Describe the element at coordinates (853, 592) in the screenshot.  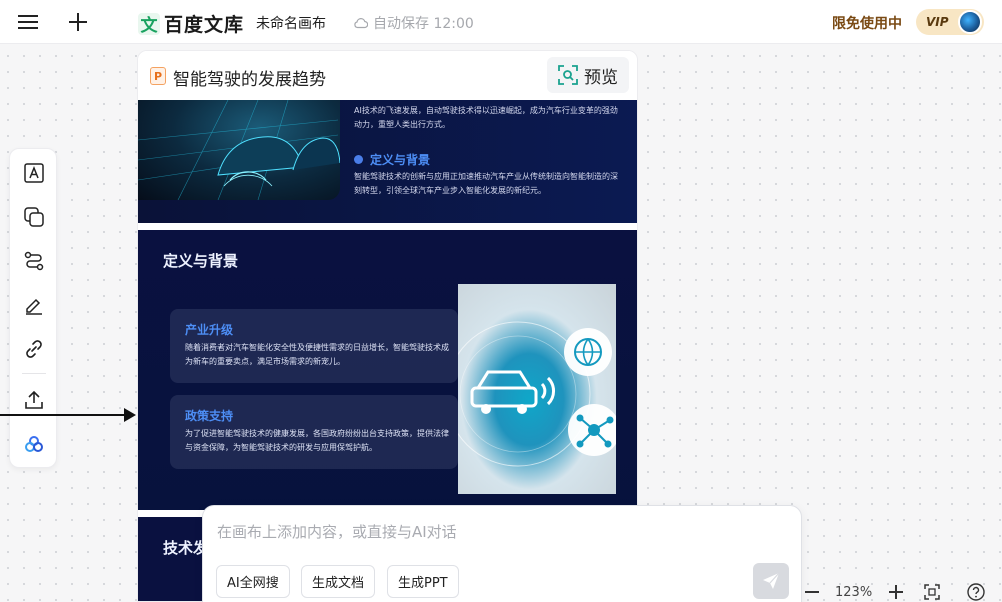
I see `zoom-level: 123%` at that location.